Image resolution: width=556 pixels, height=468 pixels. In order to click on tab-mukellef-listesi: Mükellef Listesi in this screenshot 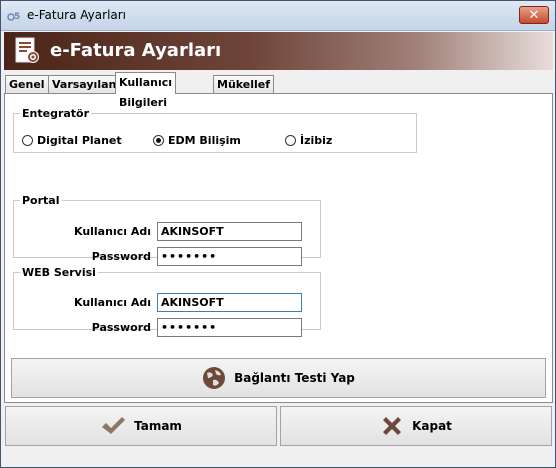, I will do `click(244, 91)`.